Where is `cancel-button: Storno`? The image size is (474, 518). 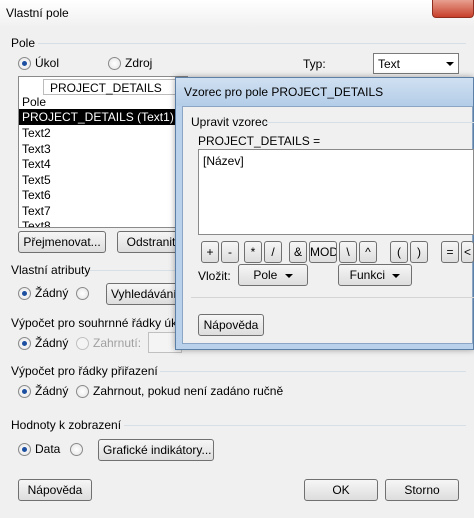
cancel-button: Storno is located at coordinates (422, 490).